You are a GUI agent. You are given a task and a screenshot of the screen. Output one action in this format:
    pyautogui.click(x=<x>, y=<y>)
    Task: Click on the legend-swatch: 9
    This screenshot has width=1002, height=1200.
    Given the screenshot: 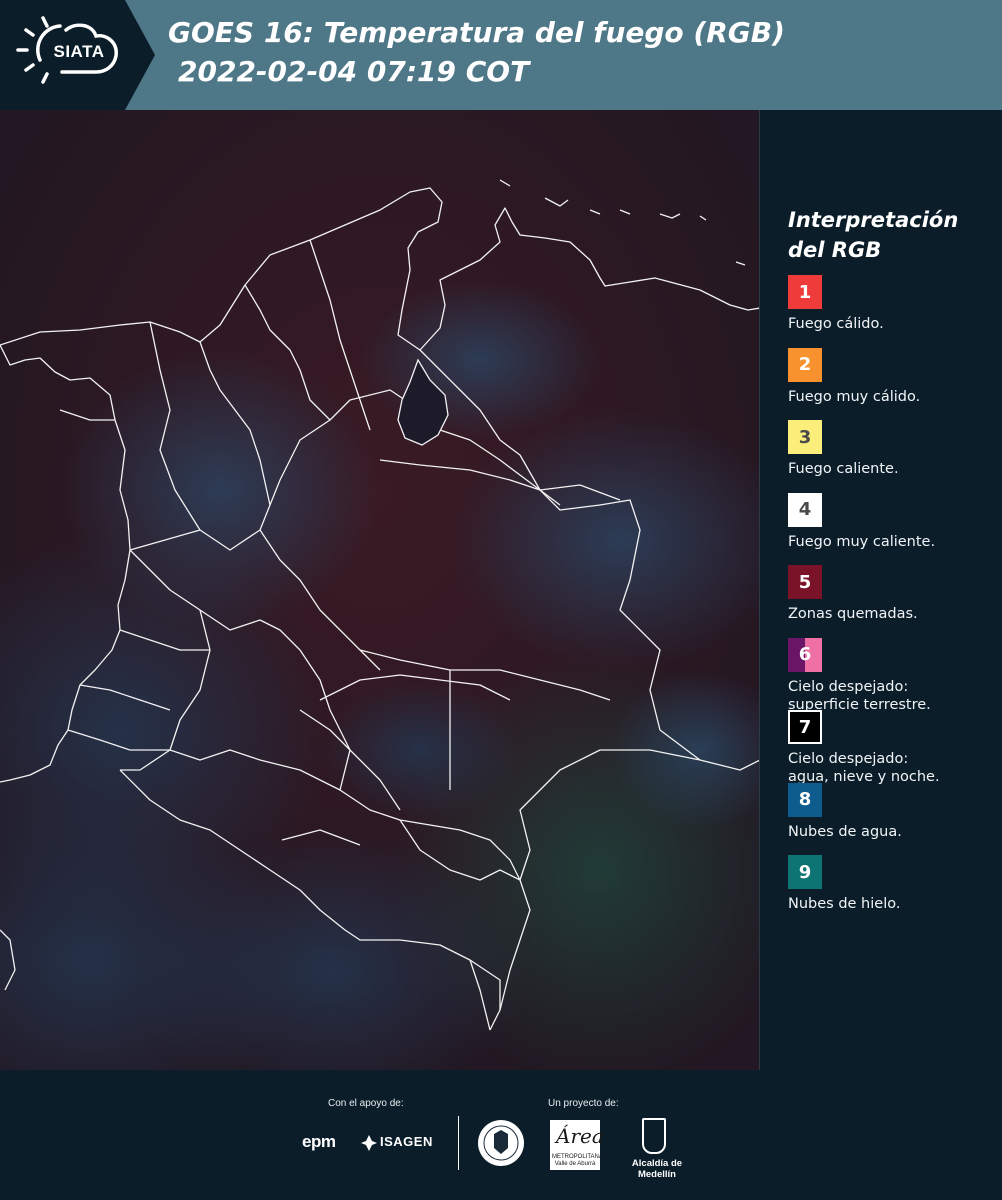 What is the action you would take?
    pyautogui.click(x=805, y=872)
    